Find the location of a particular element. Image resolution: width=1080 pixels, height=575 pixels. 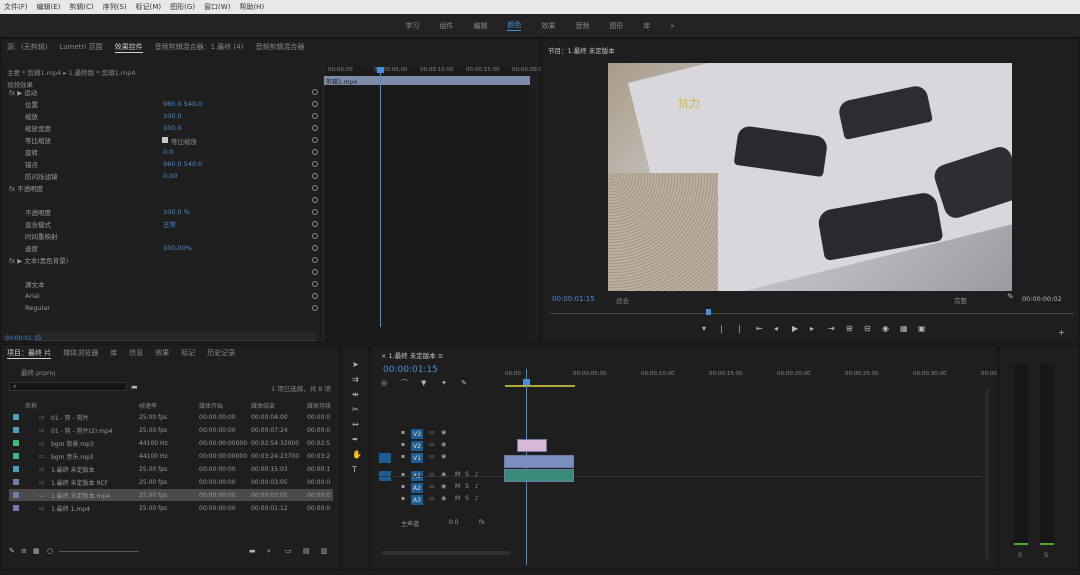

menu-item-6: 窗口(W) is located at coordinates (217, 7).